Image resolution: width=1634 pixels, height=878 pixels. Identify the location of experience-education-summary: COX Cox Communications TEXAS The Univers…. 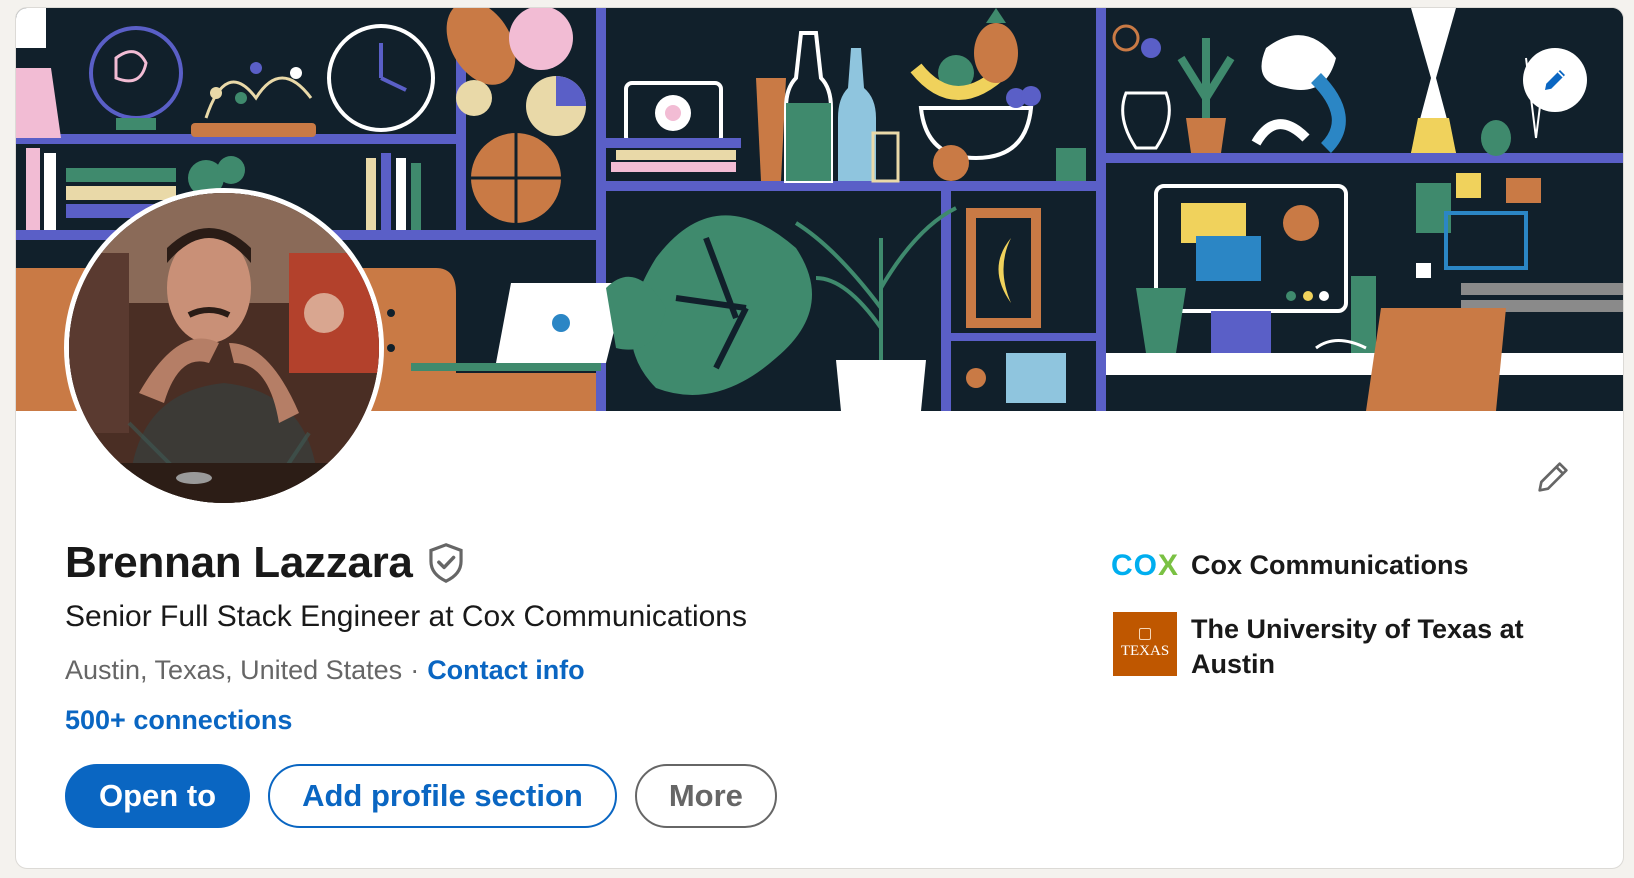
(1346, 629).